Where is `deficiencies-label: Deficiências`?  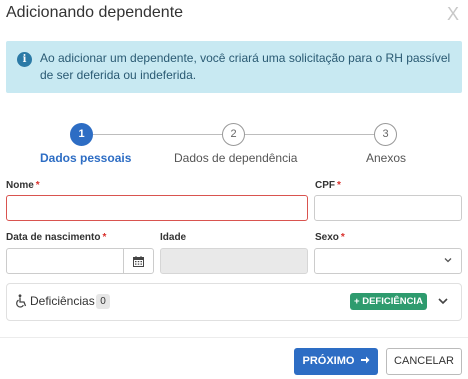
deficiencies-label: Deficiências is located at coordinates (62, 301).